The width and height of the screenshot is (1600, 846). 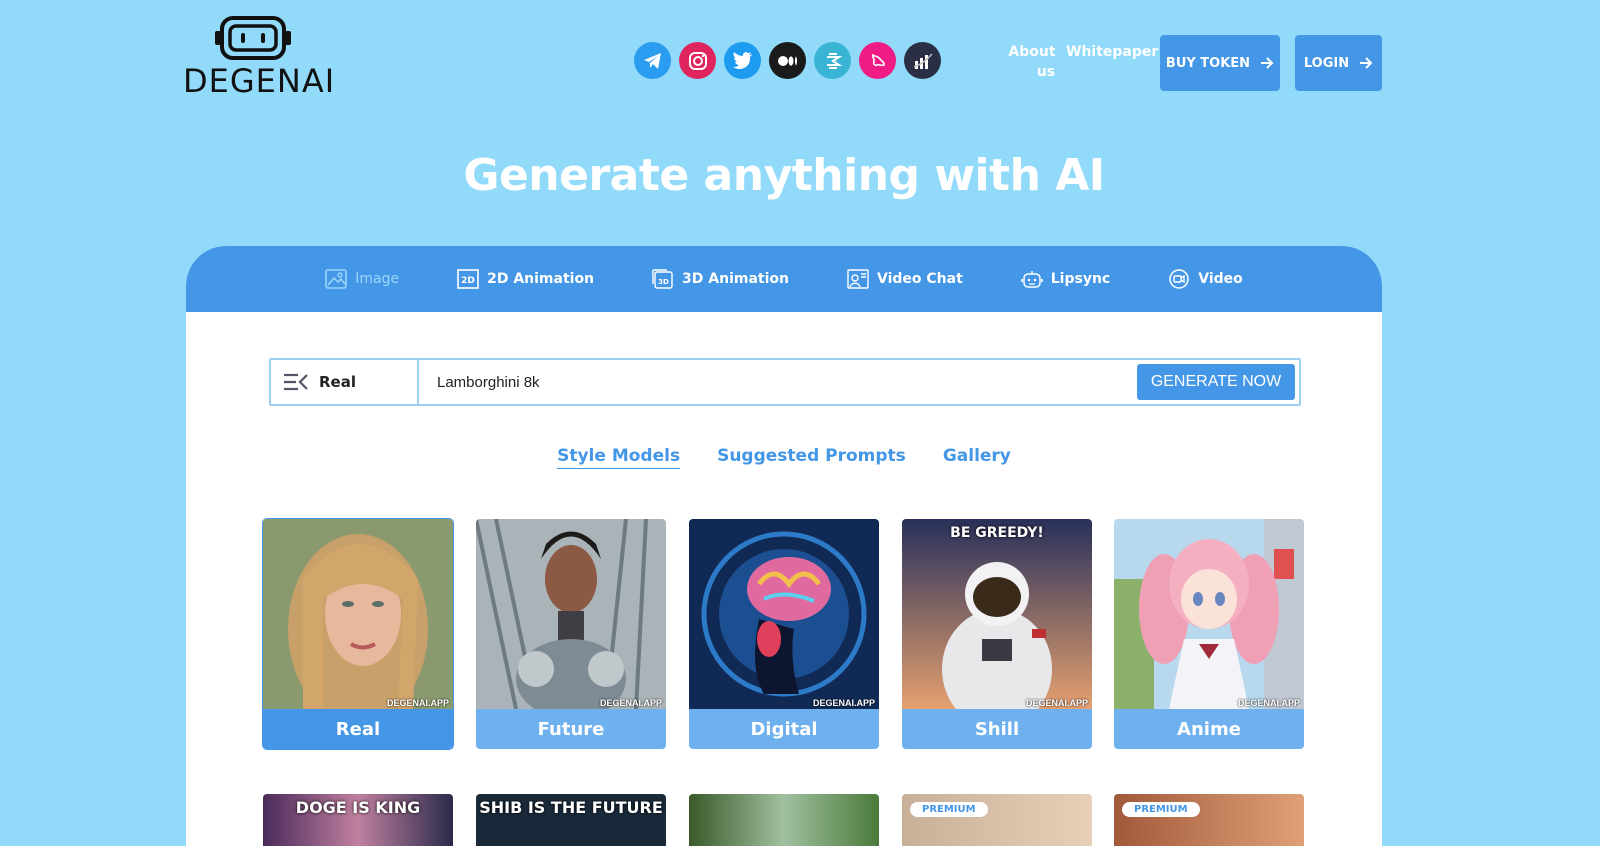 I want to click on thumbnail-banner: SHIB IS THE FUTURE, so click(x=571, y=807).